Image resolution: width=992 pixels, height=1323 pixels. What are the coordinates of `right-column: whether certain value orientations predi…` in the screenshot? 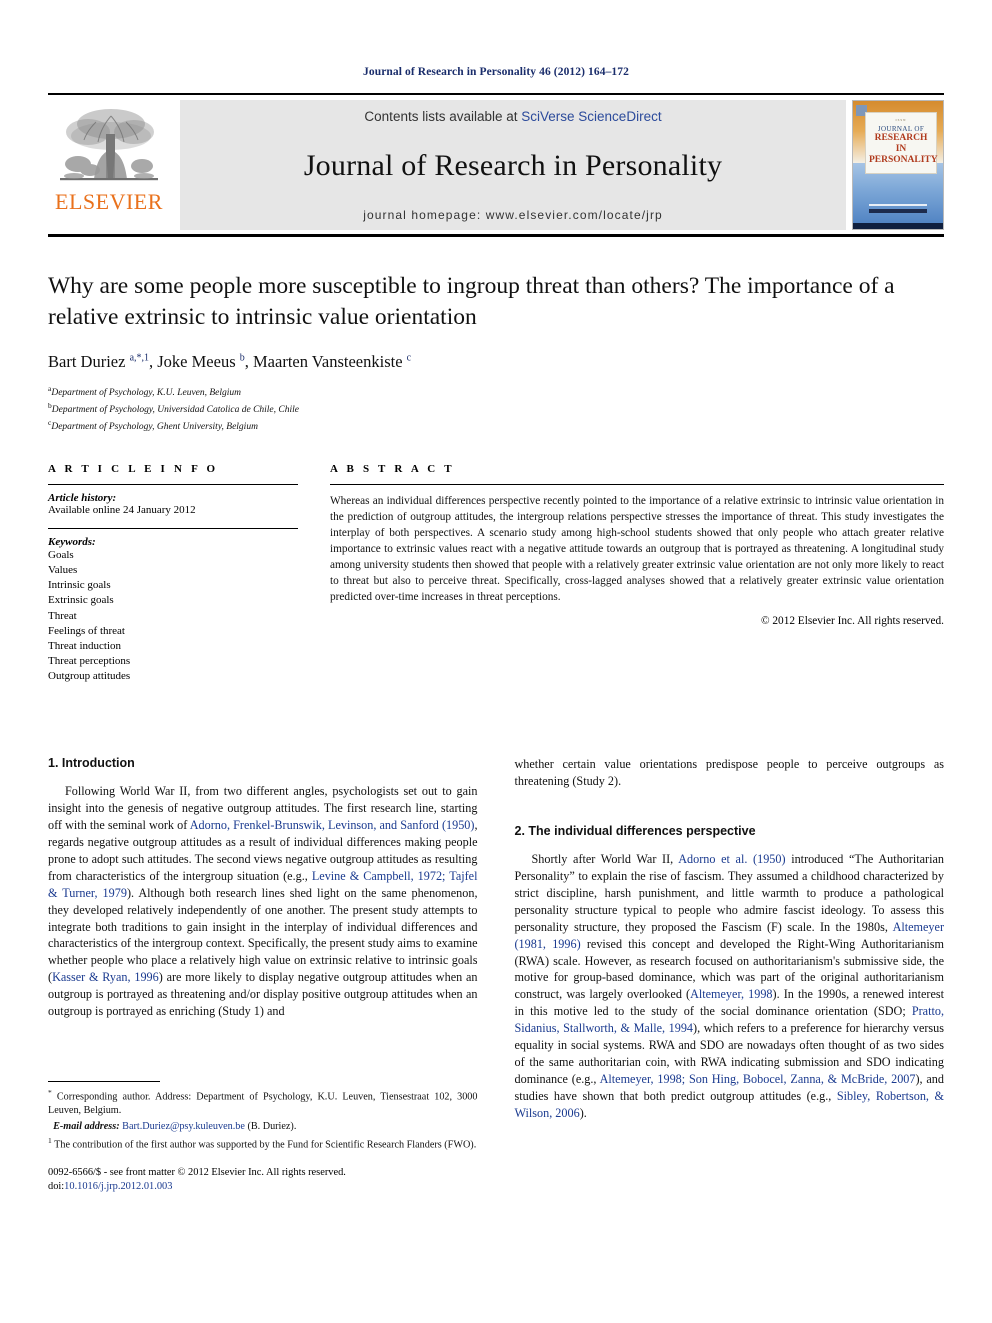 It's located at (730, 975).